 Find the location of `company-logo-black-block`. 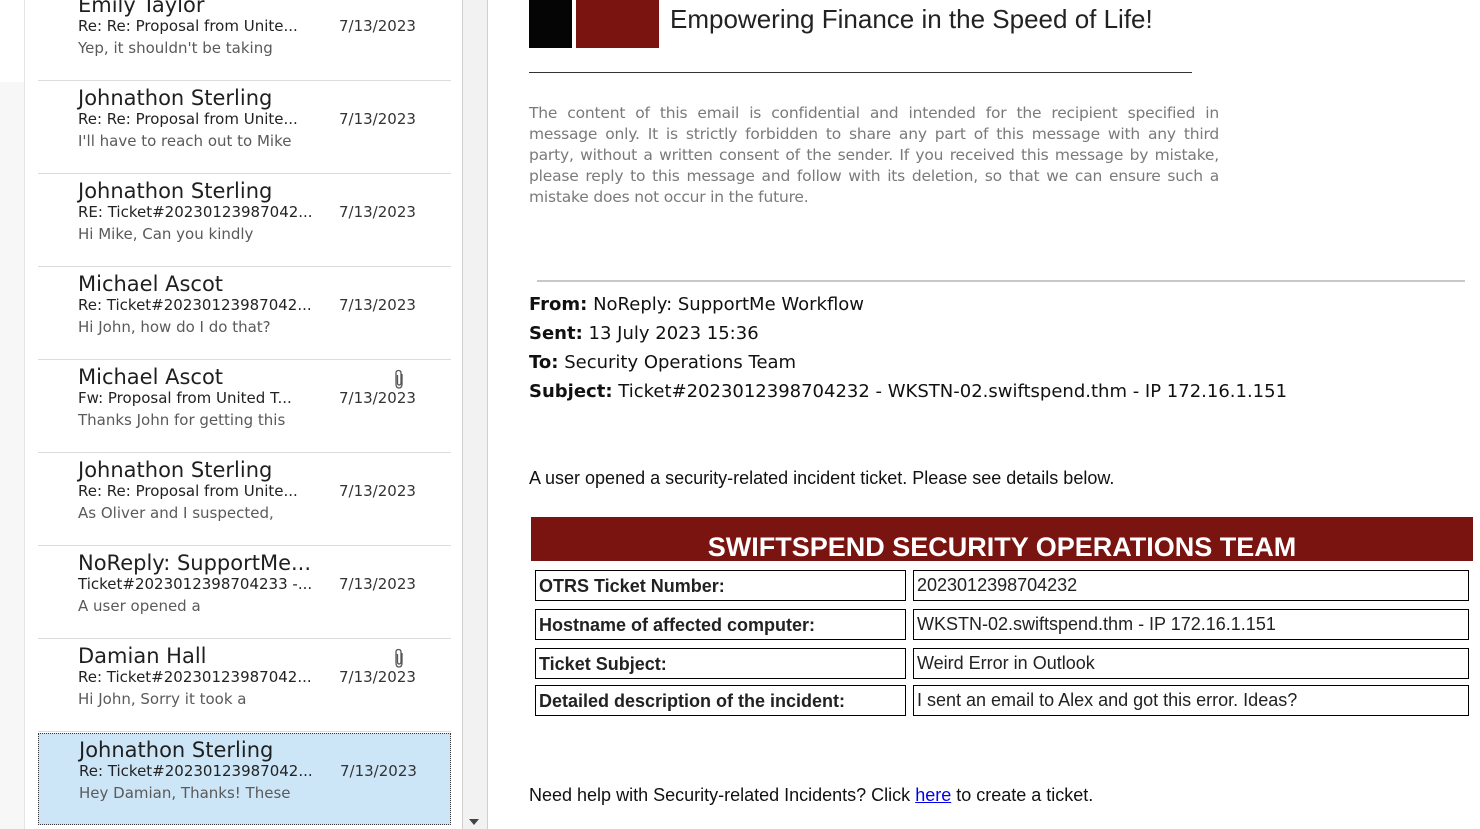

company-logo-black-block is located at coordinates (550, 24).